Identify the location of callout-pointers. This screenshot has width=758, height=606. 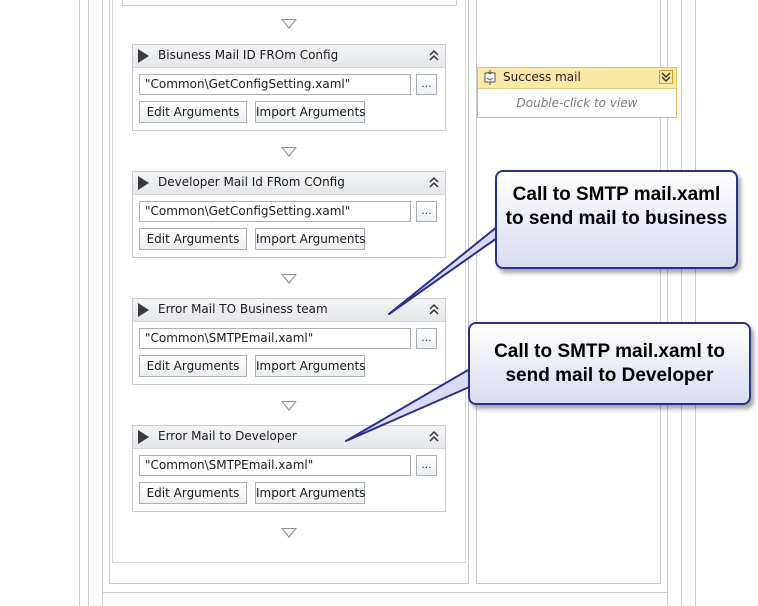
(424, 331).